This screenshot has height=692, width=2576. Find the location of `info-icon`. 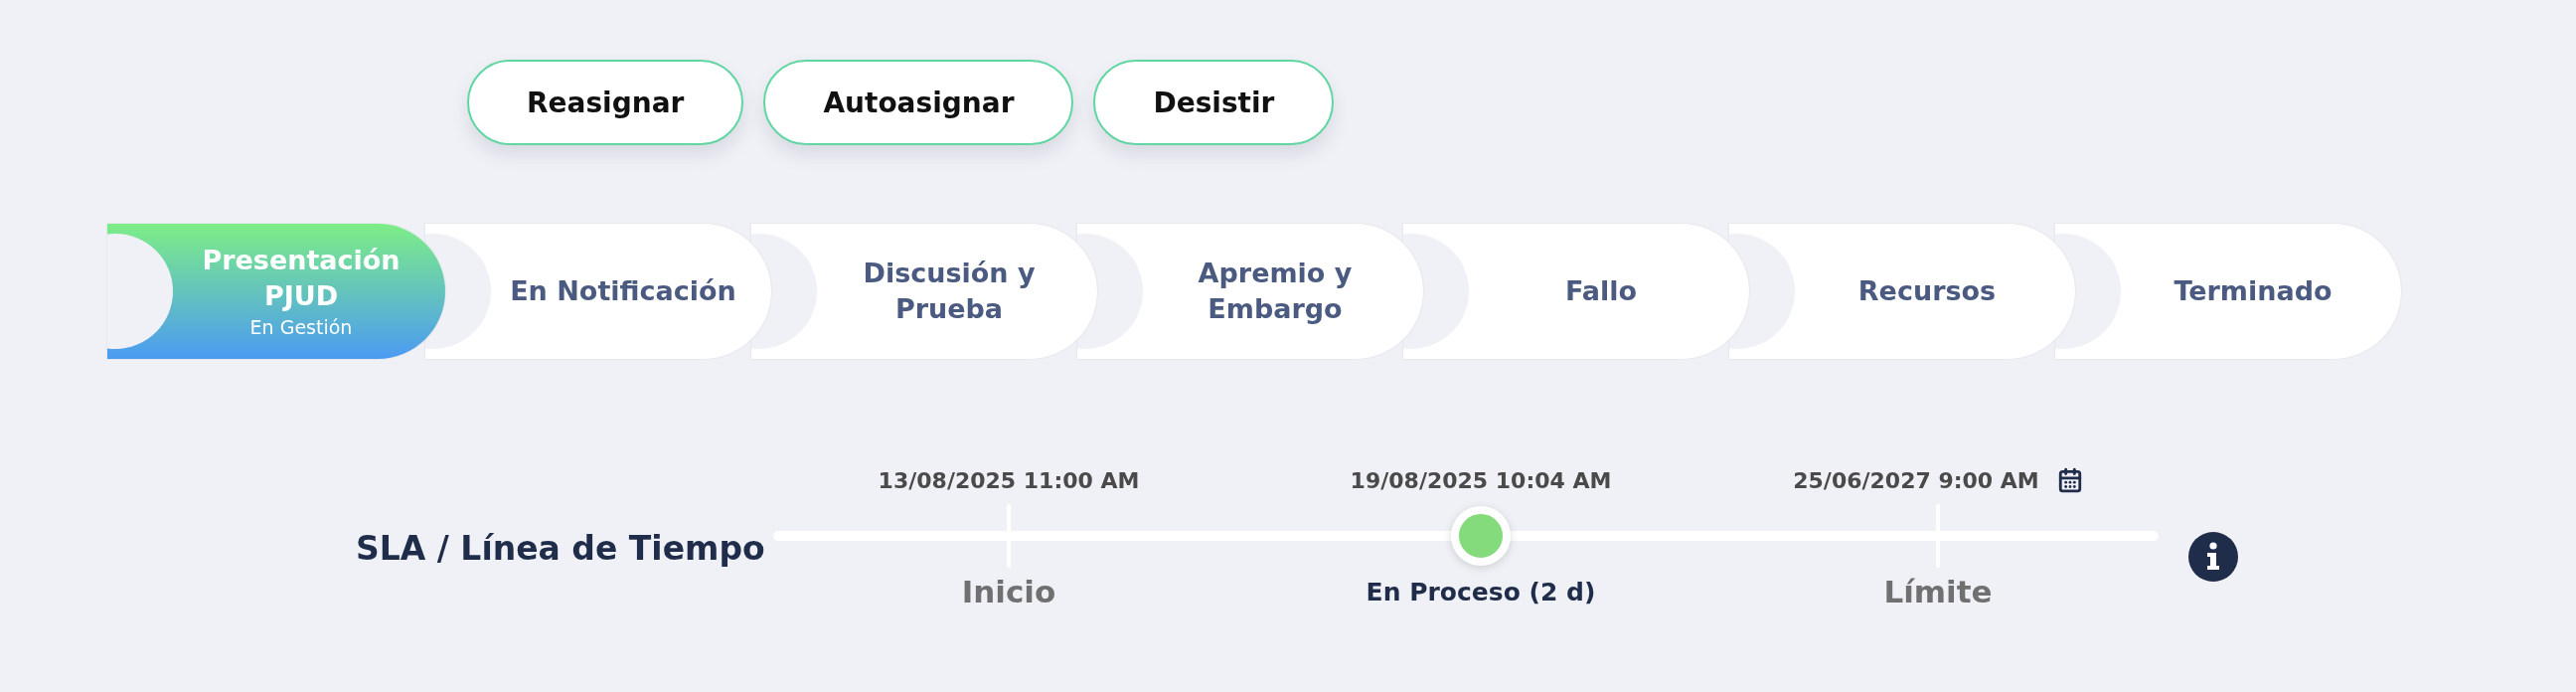

info-icon is located at coordinates (2213, 557).